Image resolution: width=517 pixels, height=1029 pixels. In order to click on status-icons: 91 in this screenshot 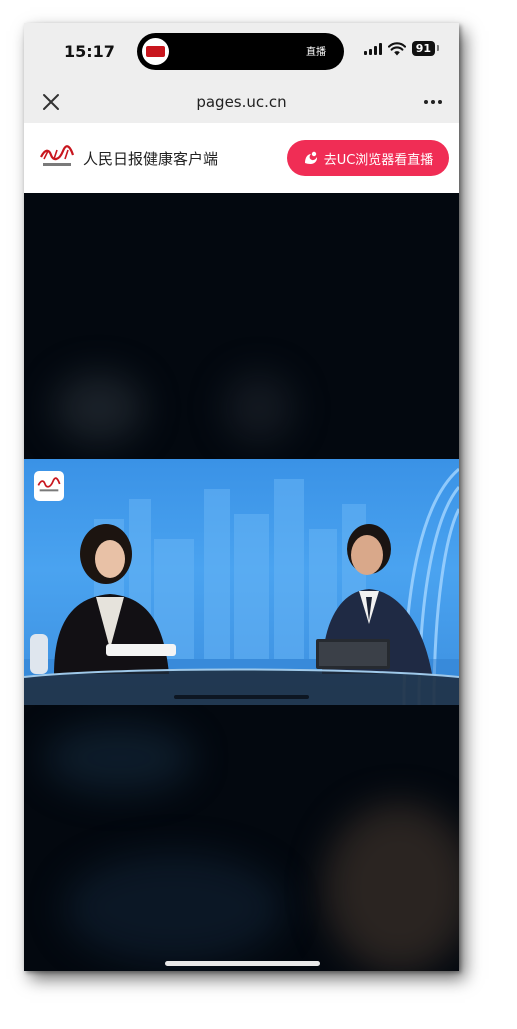, I will do `click(401, 48)`.